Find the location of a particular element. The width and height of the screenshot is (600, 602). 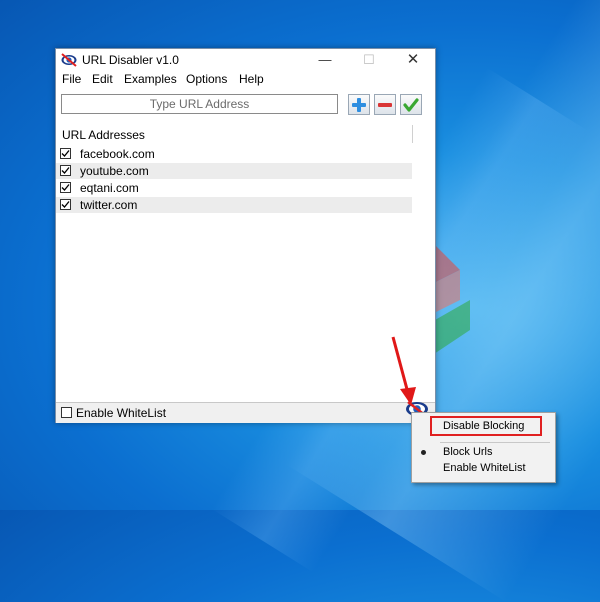

plus-icon is located at coordinates (359, 105).